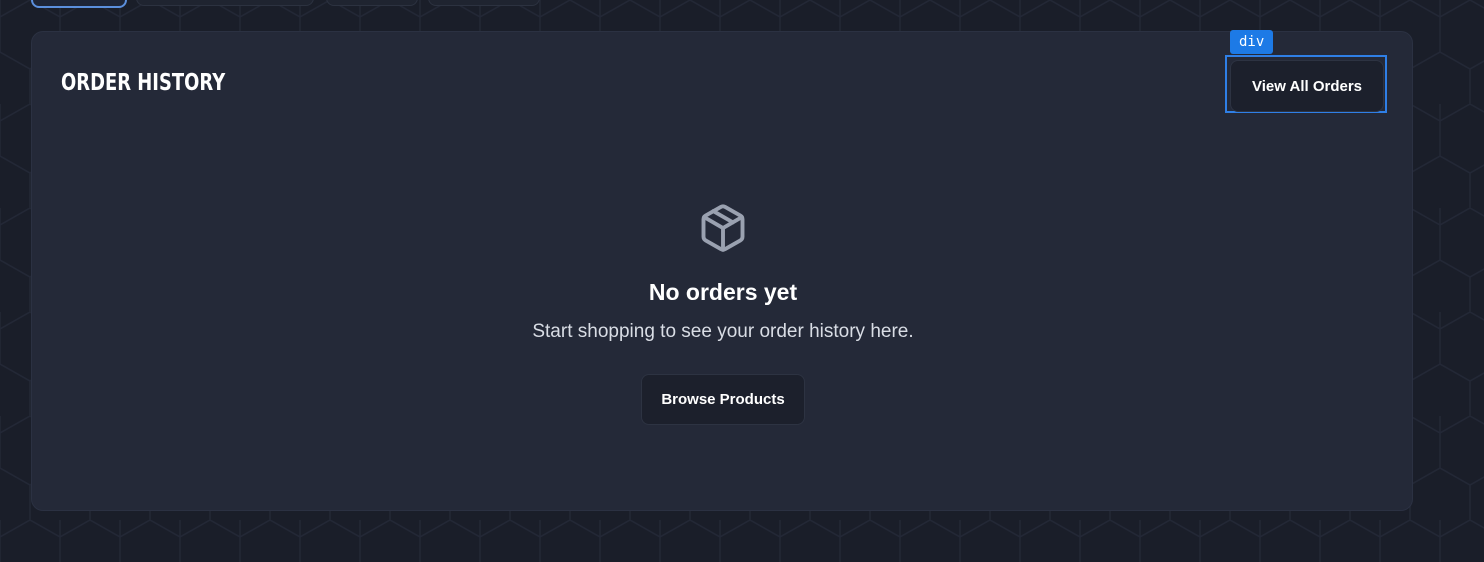  Describe the element at coordinates (143, 83) in the screenshot. I see `card-title: ORDER HISTORY` at that location.